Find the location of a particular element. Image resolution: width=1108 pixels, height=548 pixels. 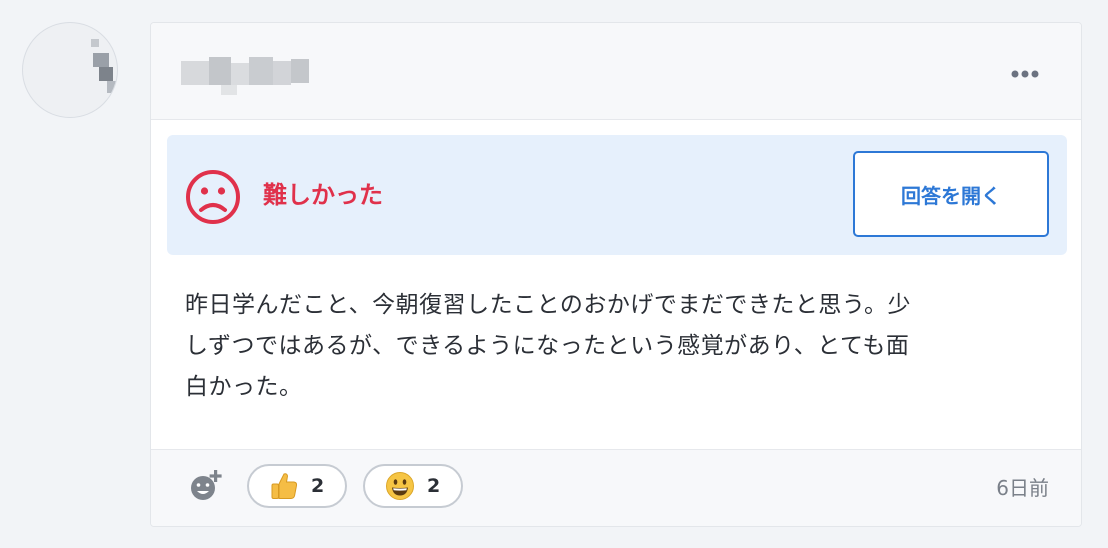

post-header is located at coordinates (616, 71).